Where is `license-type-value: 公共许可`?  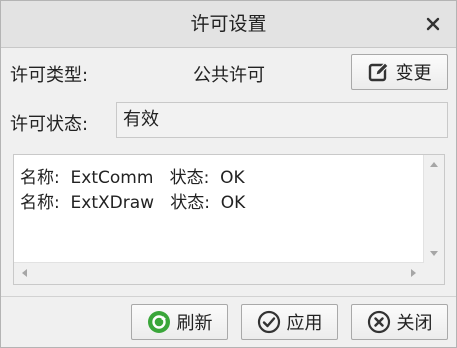 license-type-value: 公共许可 is located at coordinates (229, 75).